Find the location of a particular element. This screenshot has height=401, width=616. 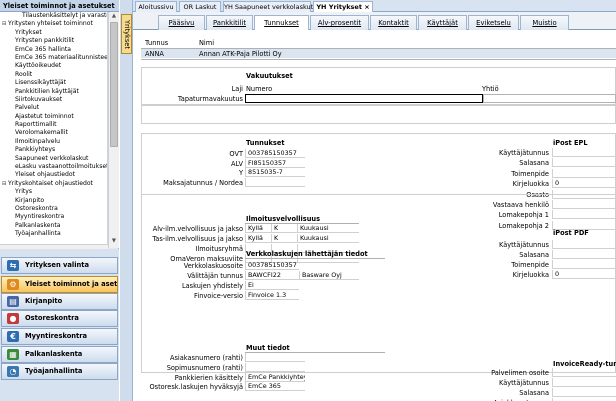

module-kirjanpito: ▤ Kirjanpito is located at coordinates (59, 301).